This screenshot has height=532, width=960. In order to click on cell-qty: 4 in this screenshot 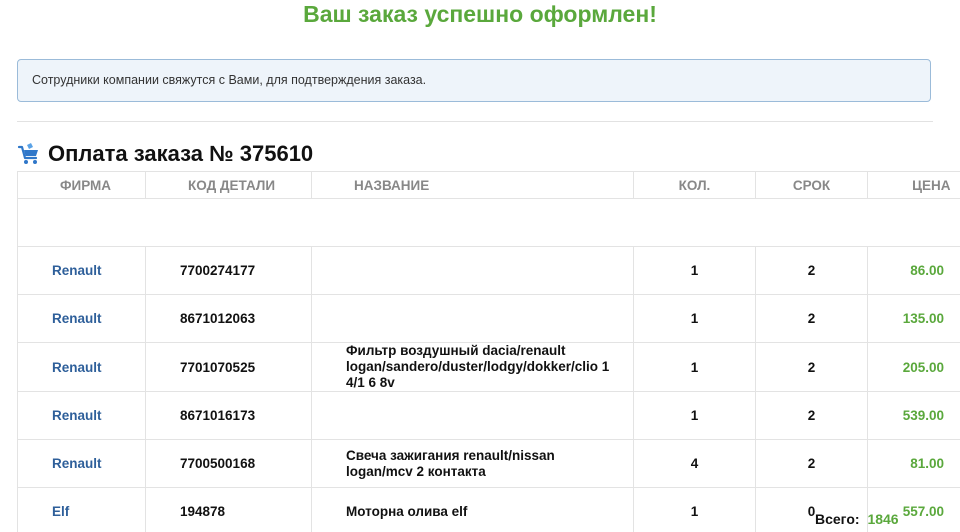, I will do `click(694, 463)`.